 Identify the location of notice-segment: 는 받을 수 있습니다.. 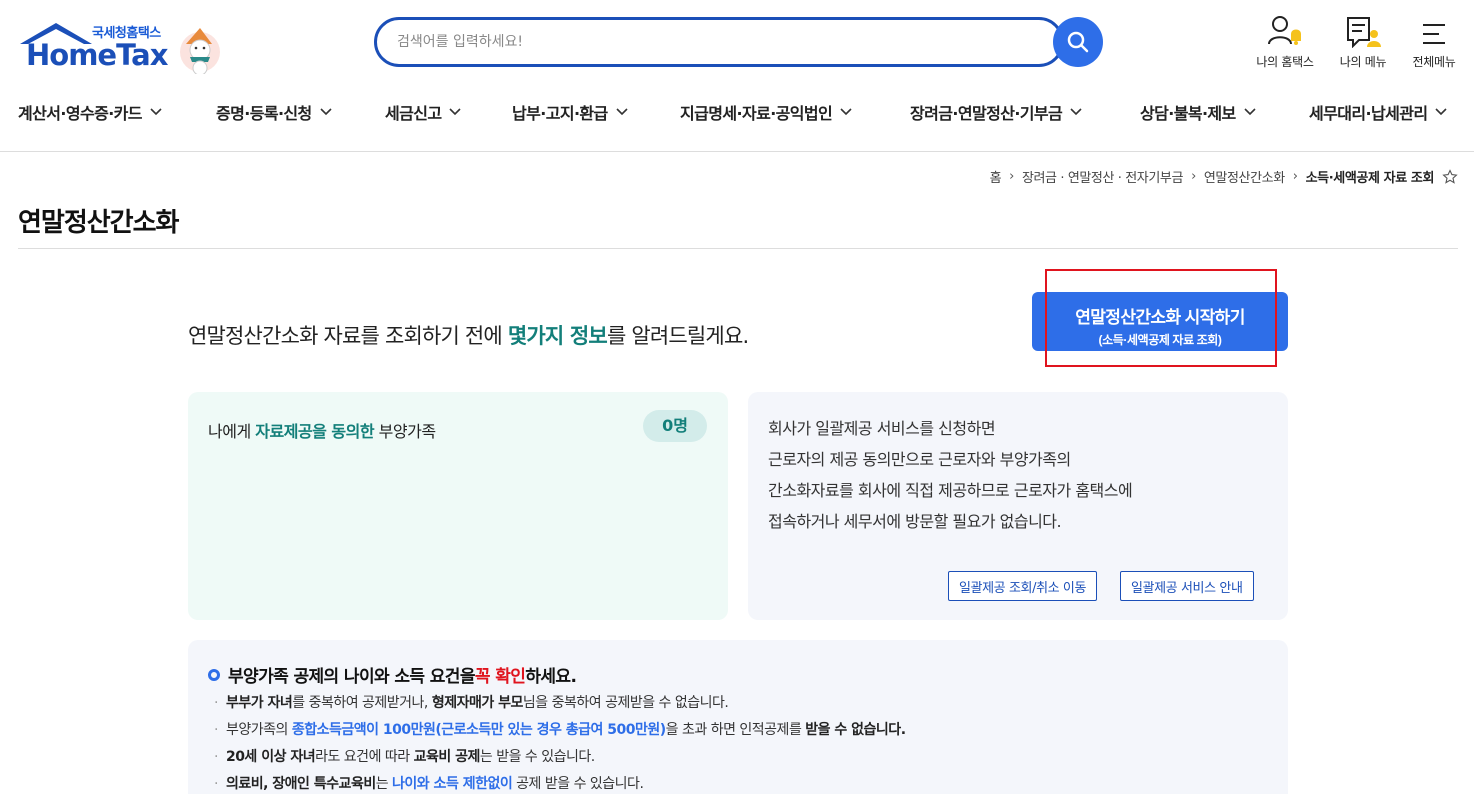
(537, 757).